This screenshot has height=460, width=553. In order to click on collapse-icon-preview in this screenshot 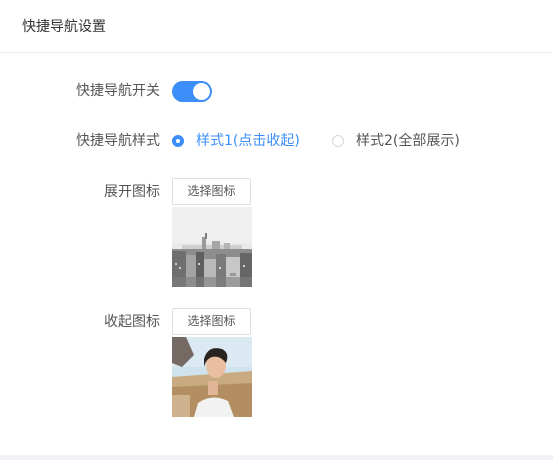, I will do `click(212, 377)`.